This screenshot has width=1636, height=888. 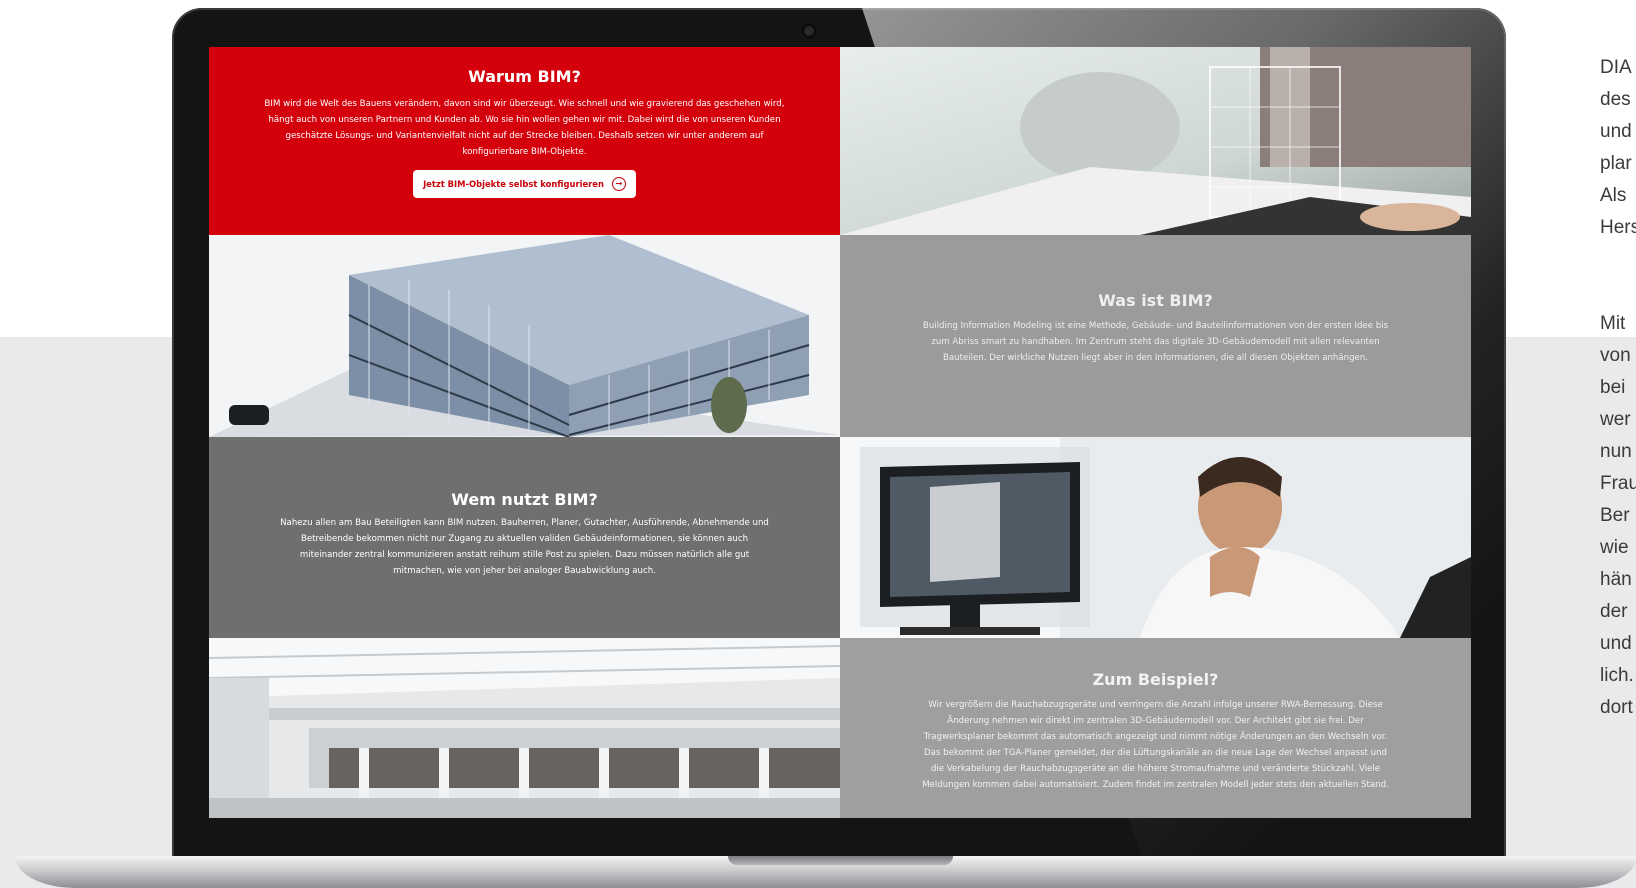 What do you see at coordinates (1614, 547) in the screenshot?
I see `side-line: wie` at bounding box center [1614, 547].